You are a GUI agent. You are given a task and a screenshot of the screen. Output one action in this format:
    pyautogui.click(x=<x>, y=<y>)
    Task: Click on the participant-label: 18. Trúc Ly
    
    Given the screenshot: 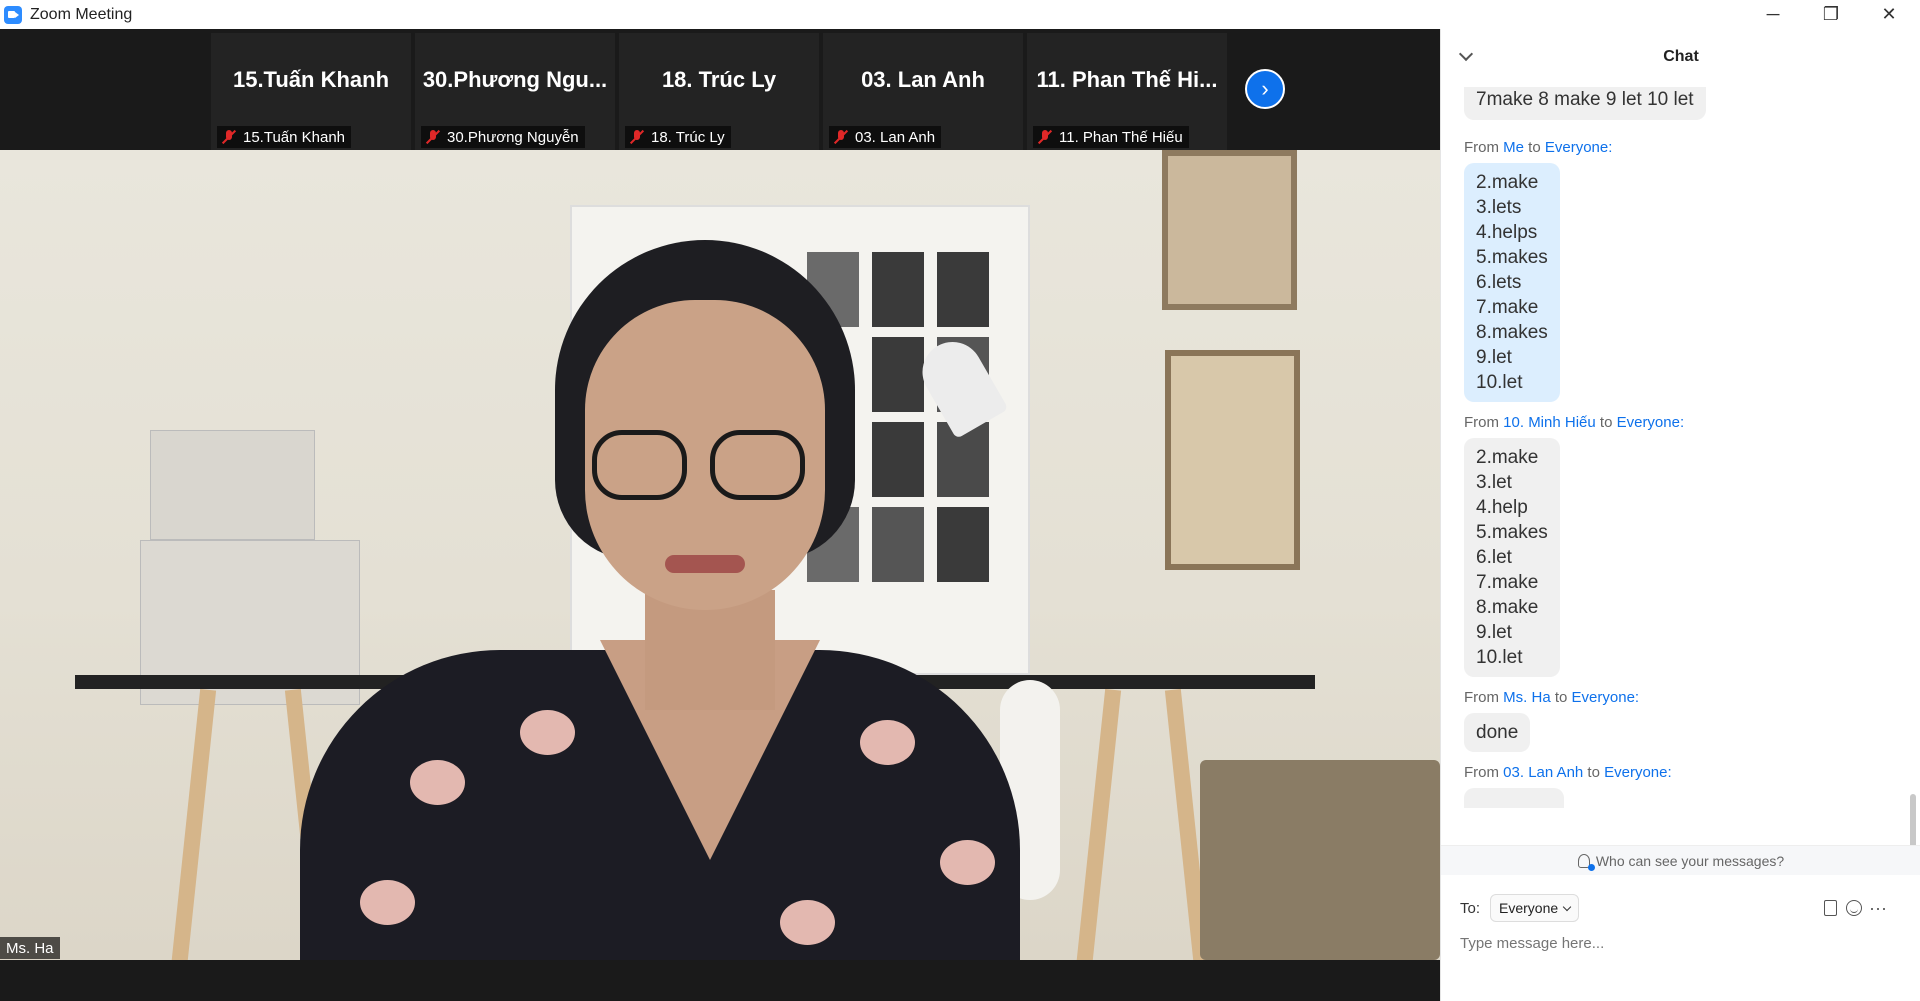 What is the action you would take?
    pyautogui.click(x=678, y=137)
    